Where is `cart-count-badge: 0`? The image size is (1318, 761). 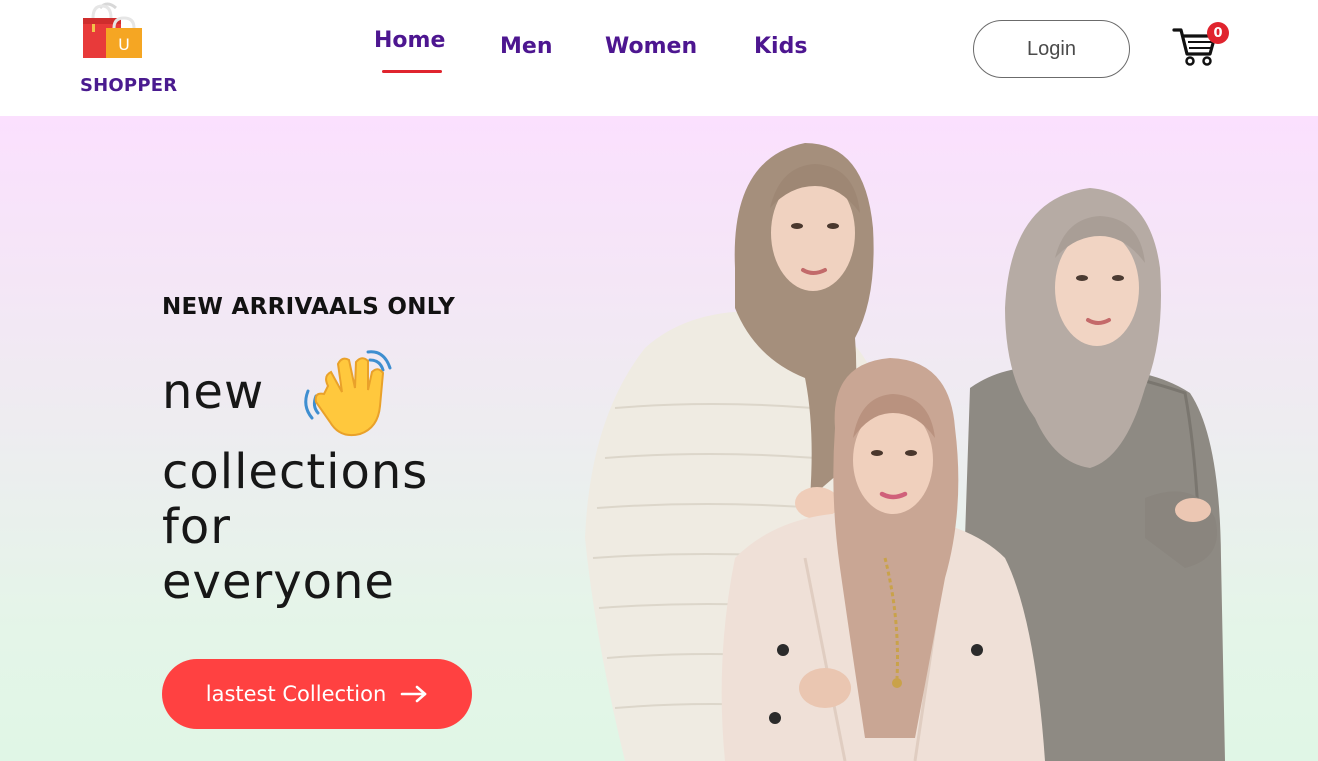 cart-count-badge: 0 is located at coordinates (1218, 33).